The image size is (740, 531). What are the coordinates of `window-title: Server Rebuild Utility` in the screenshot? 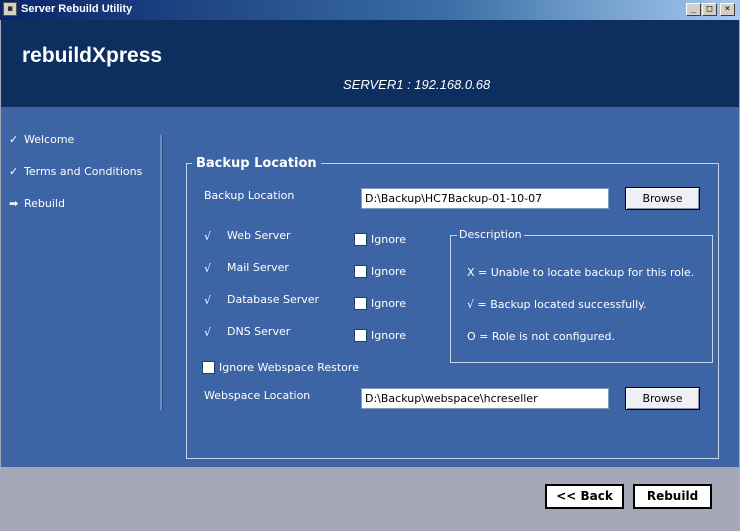 It's located at (77, 9).